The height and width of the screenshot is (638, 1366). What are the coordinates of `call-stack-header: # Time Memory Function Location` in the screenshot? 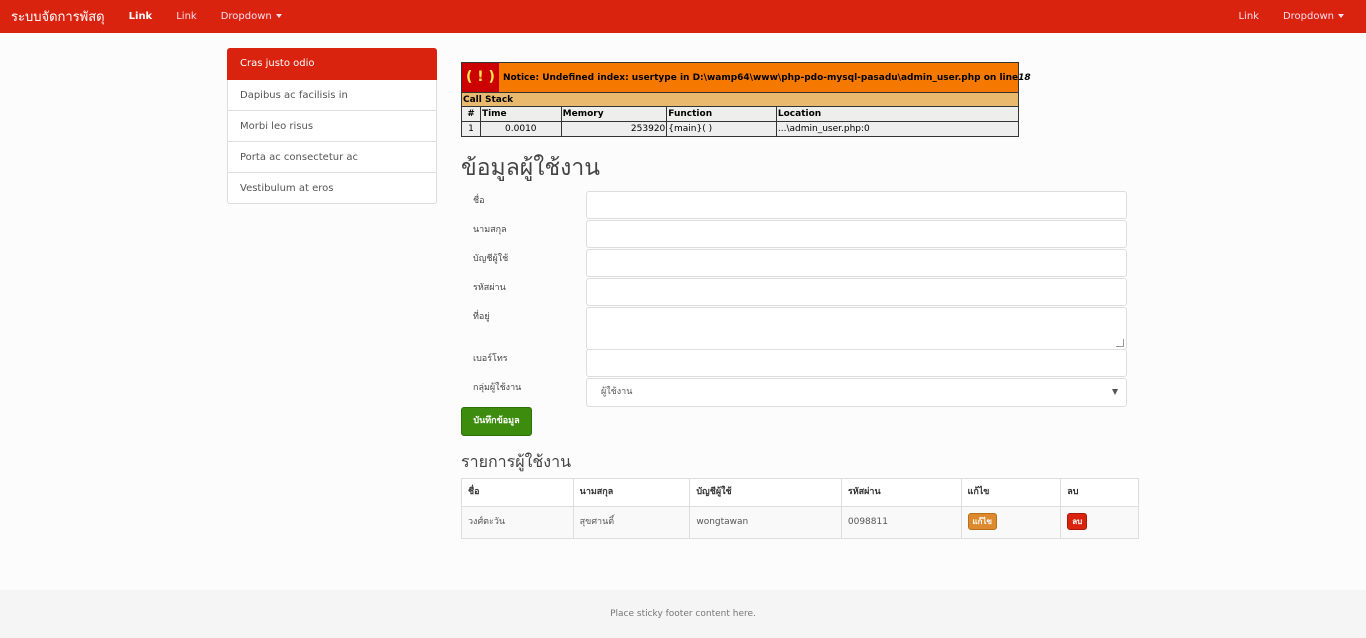 It's located at (740, 113).